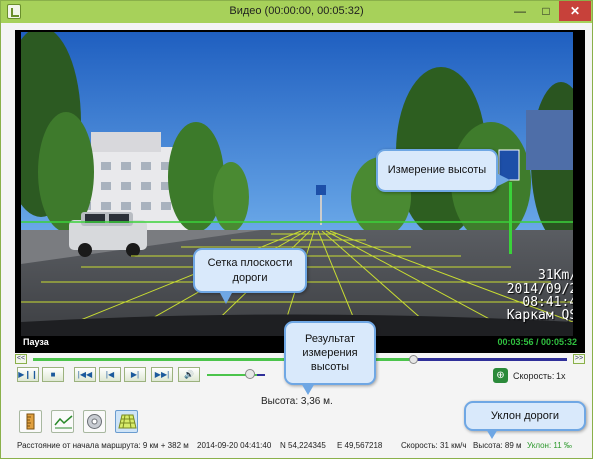 This screenshot has width=593, height=459. I want to click on road-profile-mode-button, so click(62, 421).